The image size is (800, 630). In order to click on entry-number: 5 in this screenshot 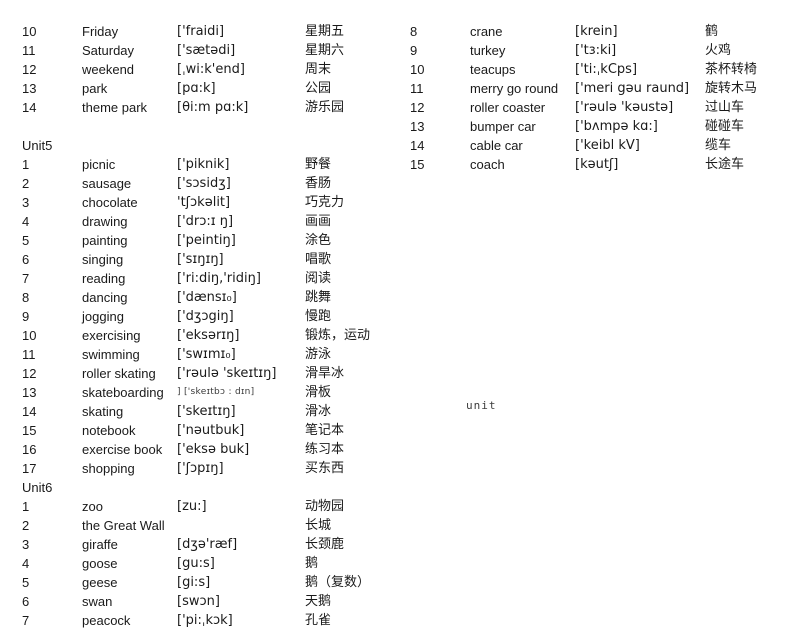, I will do `click(26, 582)`.